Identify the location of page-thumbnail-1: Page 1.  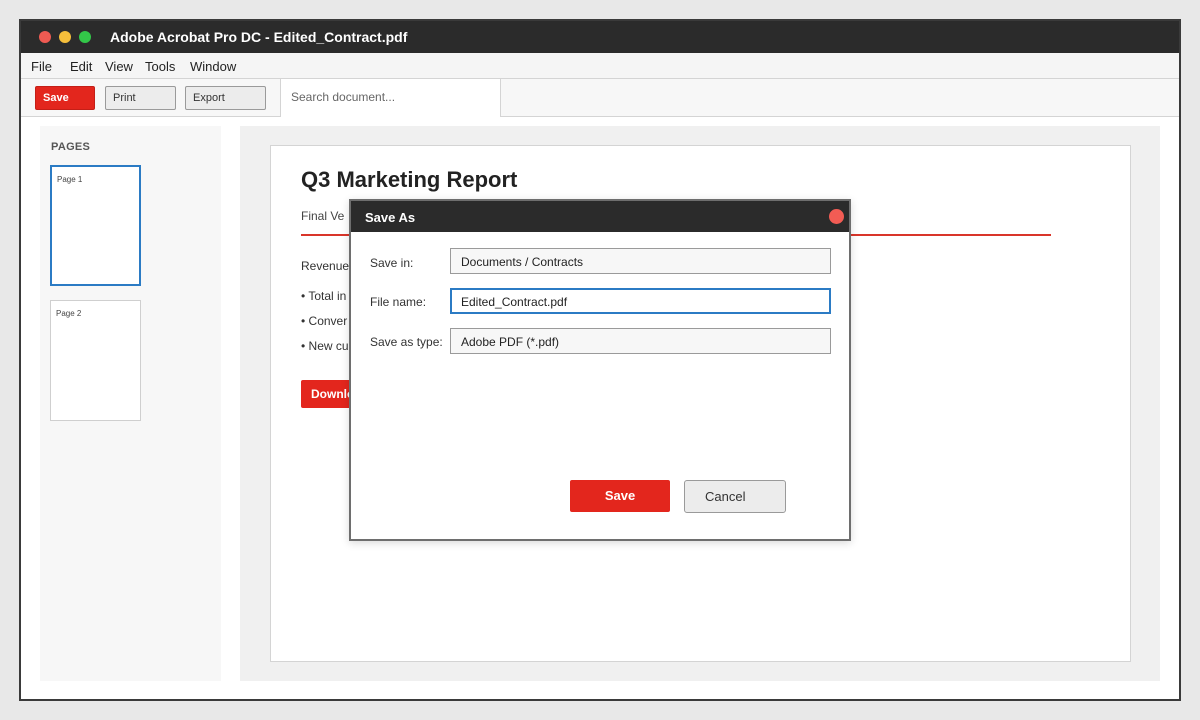
(95, 225).